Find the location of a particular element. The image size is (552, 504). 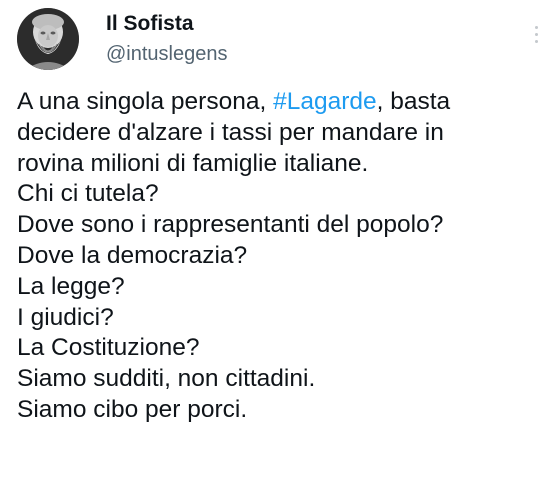

author-display-name: Il Sofista is located at coordinates (150, 24).